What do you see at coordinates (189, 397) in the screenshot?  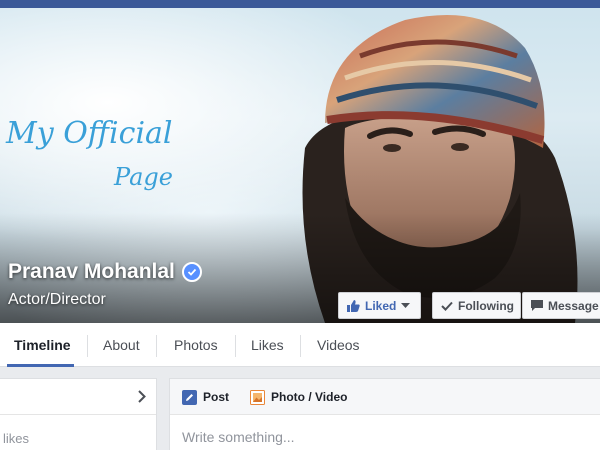 I see `pencil-icon` at bounding box center [189, 397].